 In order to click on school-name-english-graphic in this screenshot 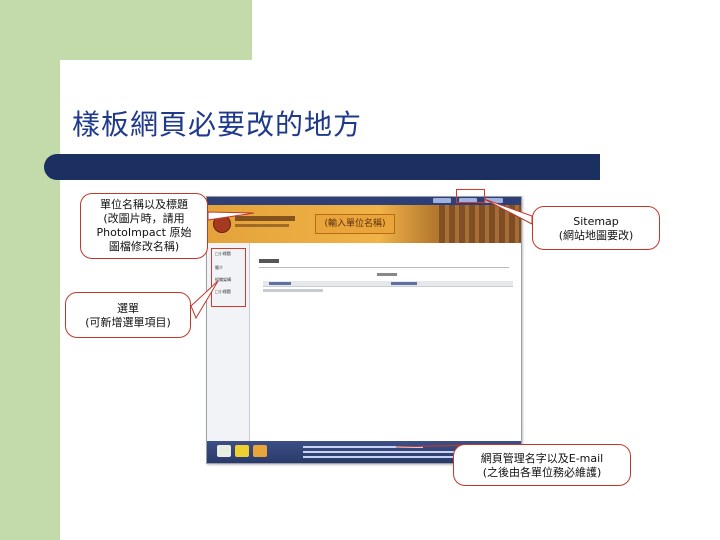, I will do `click(262, 225)`.